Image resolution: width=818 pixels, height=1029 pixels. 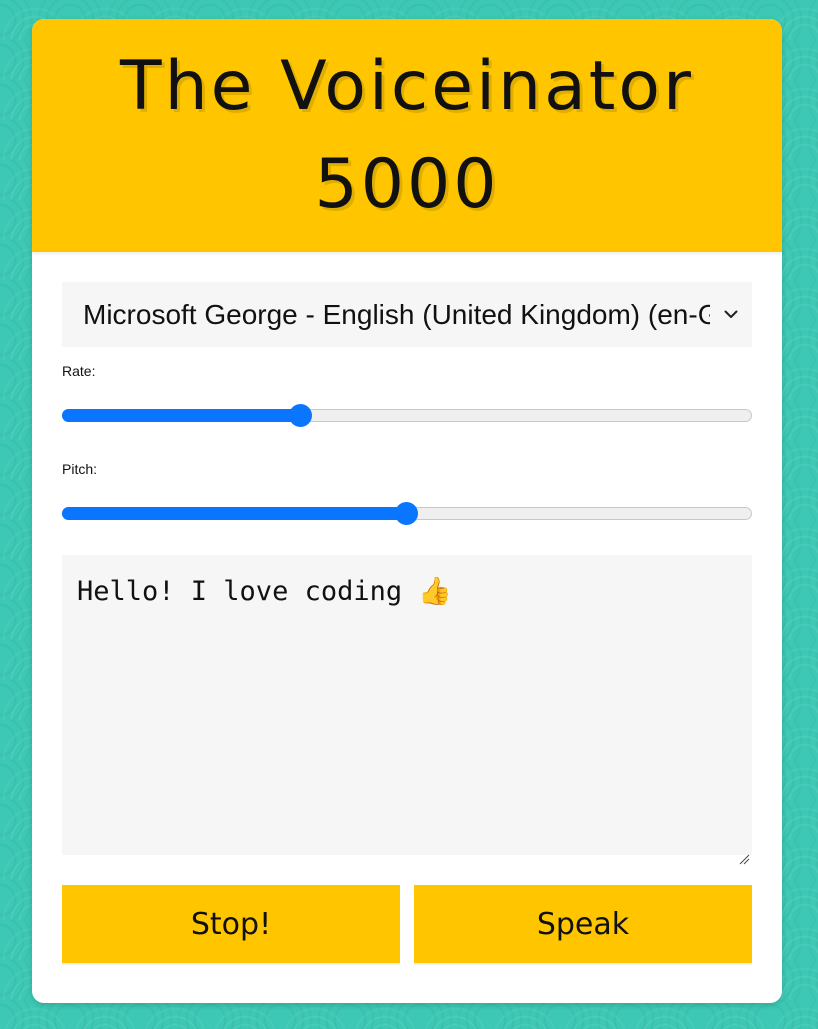 What do you see at coordinates (80, 469) in the screenshot?
I see `pitch-label: Pitch:` at bounding box center [80, 469].